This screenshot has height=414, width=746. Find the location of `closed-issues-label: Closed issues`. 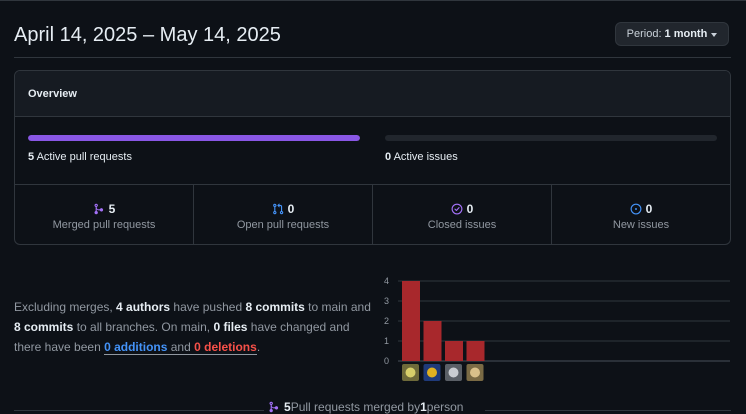

closed-issues-label: Closed issues is located at coordinates (462, 225).